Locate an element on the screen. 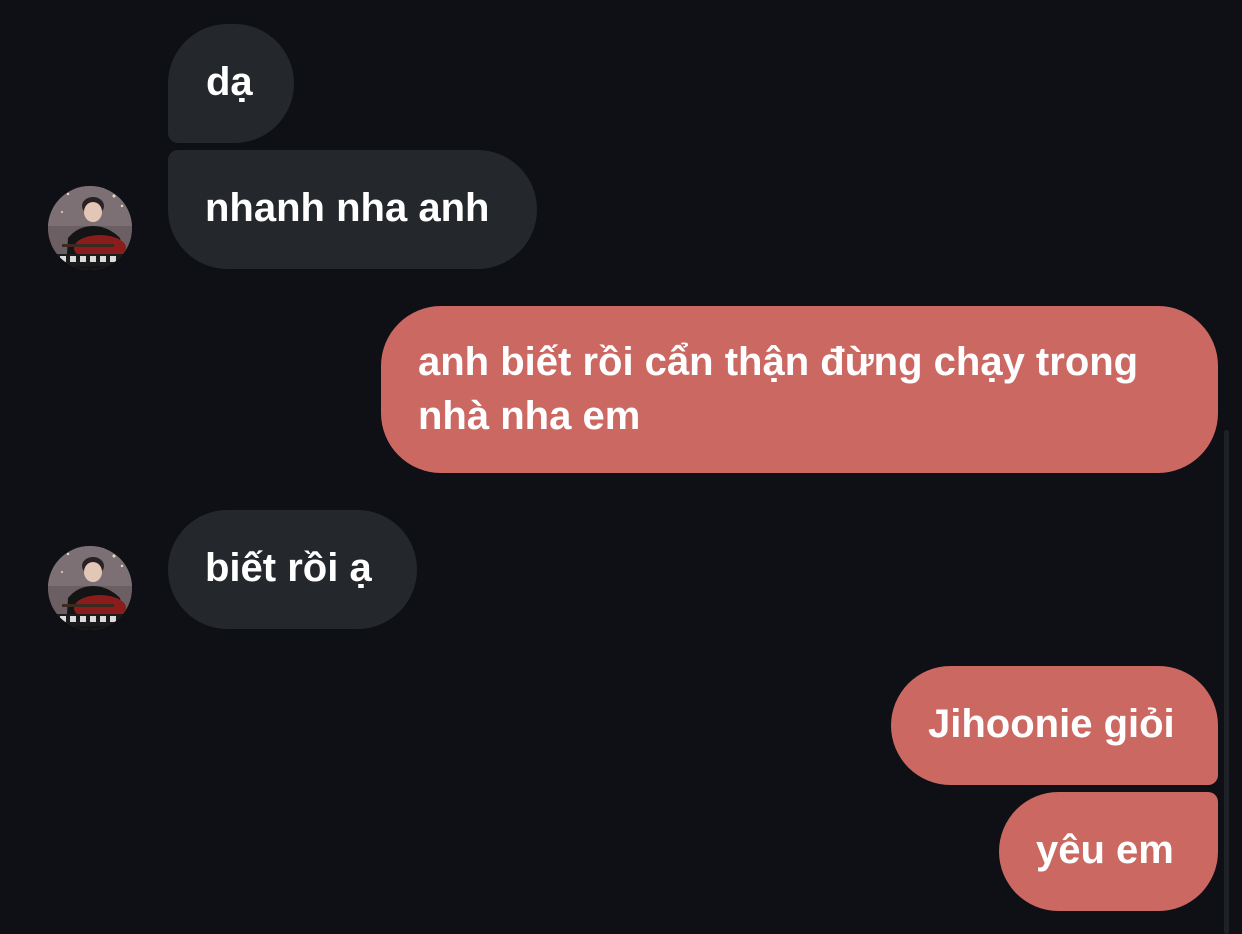  message-text: dạ is located at coordinates (229, 82).